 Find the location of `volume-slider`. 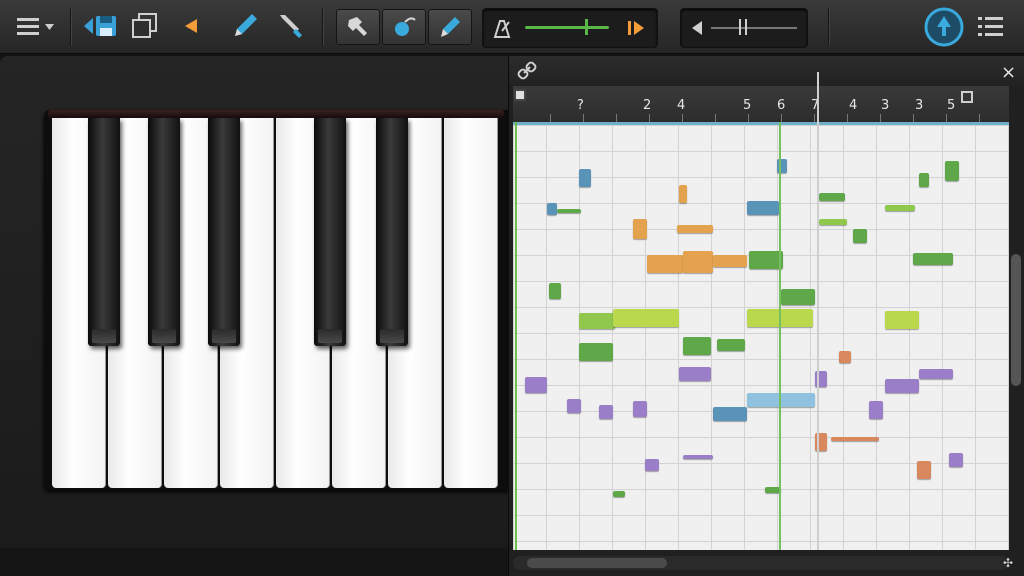

volume-slider is located at coordinates (754, 28).